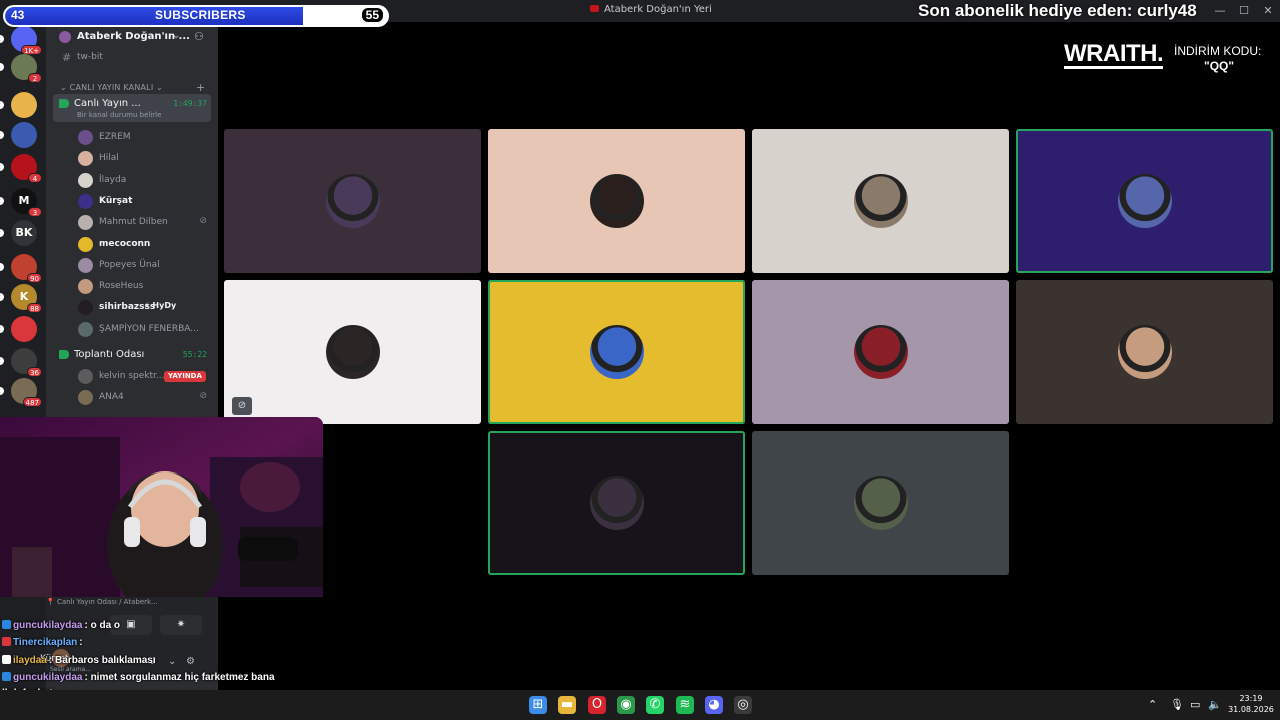 Image resolution: width=1280 pixels, height=720 pixels. What do you see at coordinates (32, 402) in the screenshot?
I see `mention-badge: 487` at bounding box center [32, 402].